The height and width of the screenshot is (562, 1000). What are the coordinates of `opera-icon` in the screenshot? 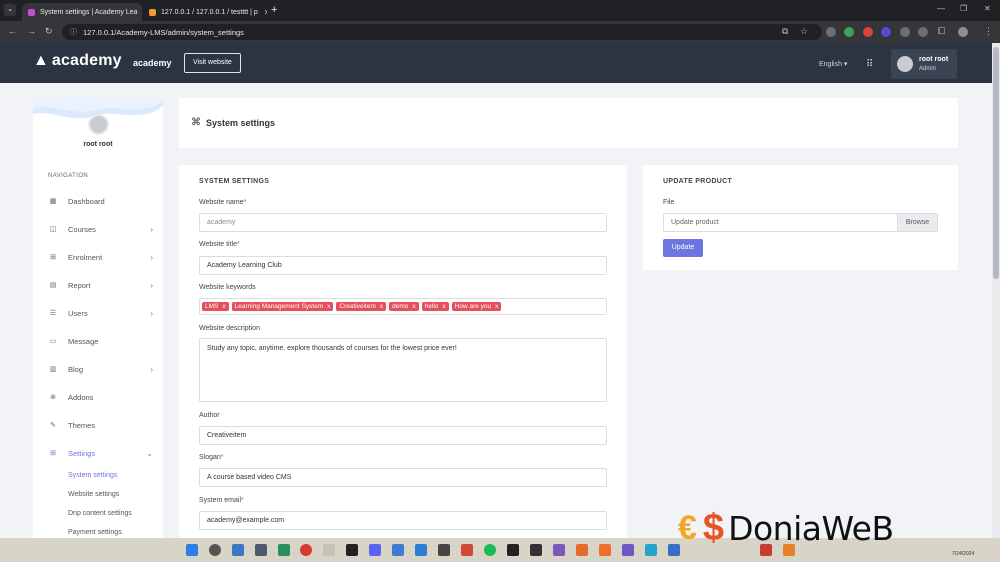 It's located at (306, 550).